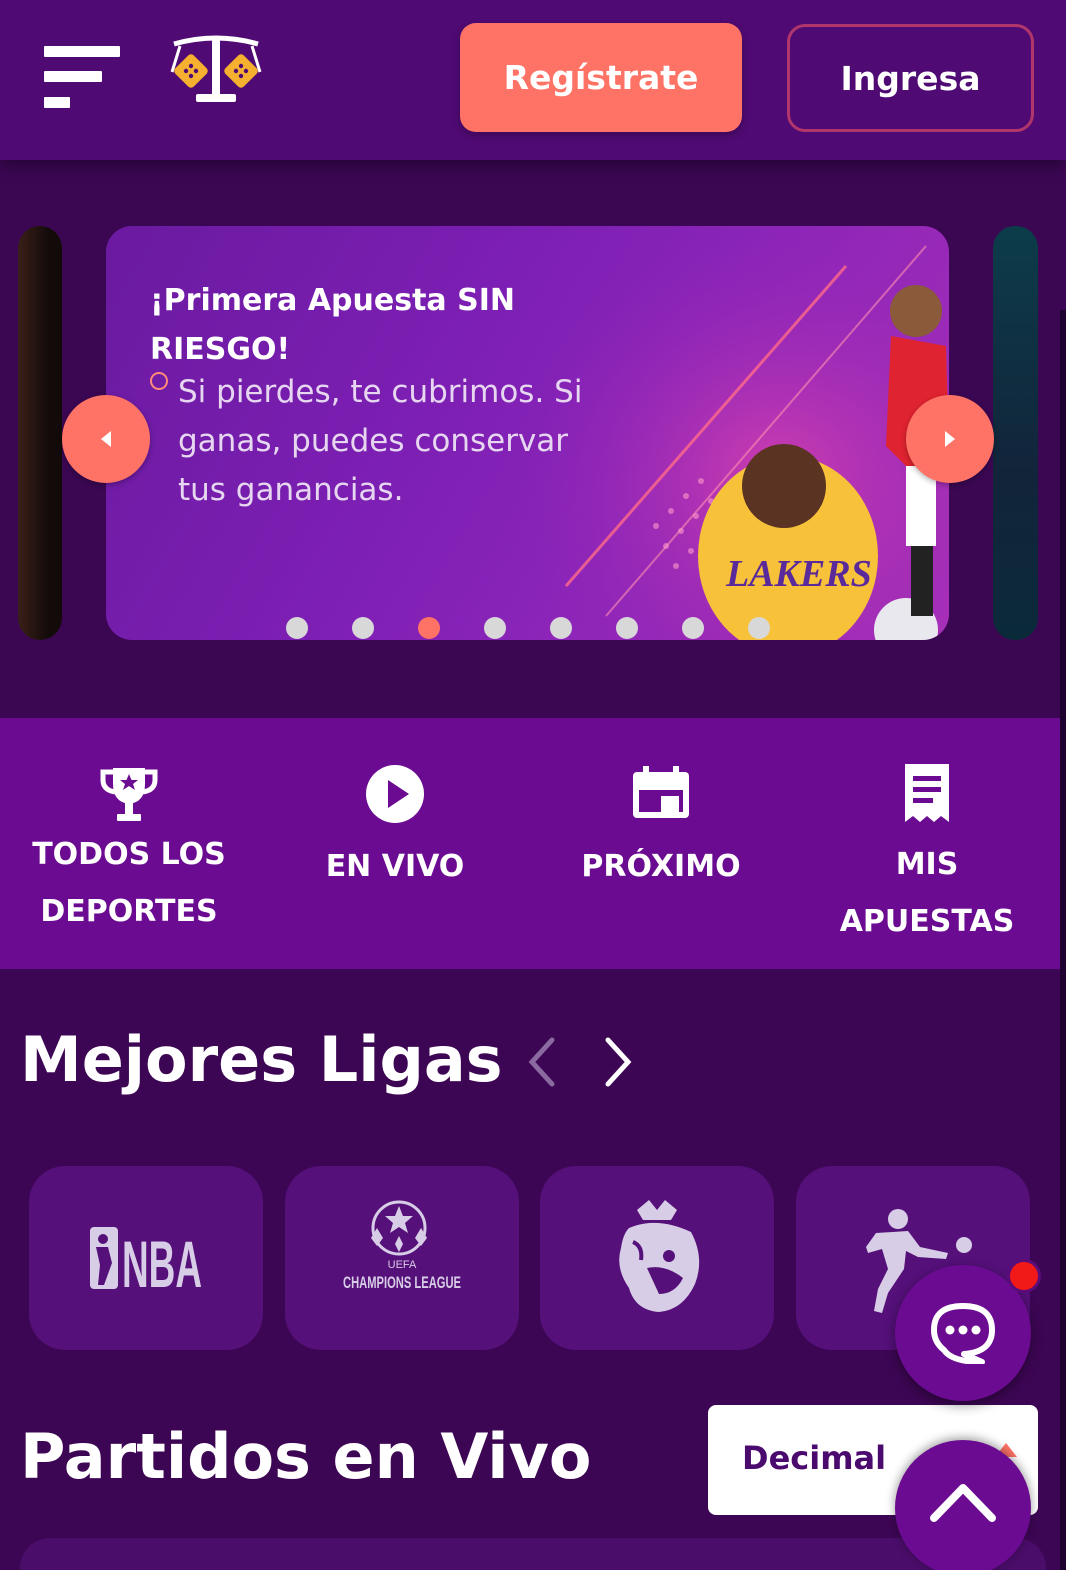 This screenshot has height=1570, width=1066. I want to click on premier-league-logo, so click(659, 1256).